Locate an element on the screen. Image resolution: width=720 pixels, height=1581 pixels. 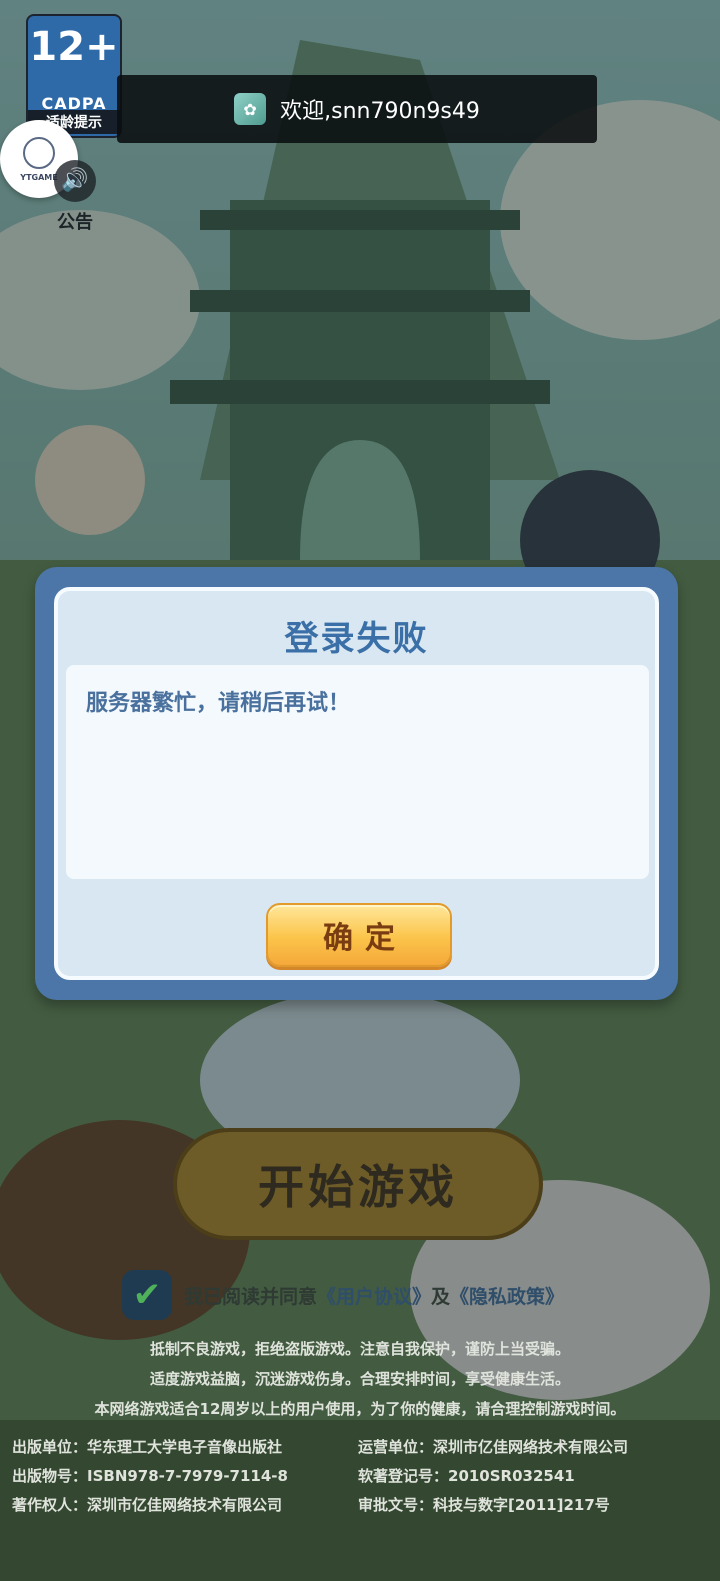
dialog-body: 服务器繁忙，请稍后再试！ is located at coordinates (357, 772).